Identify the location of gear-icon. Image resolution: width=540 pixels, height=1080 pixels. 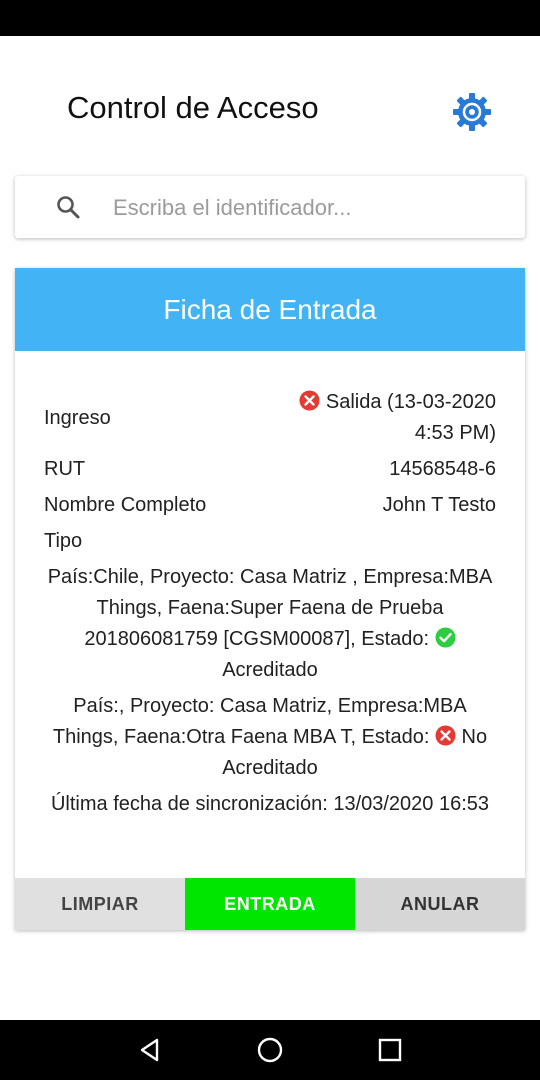
(472, 112).